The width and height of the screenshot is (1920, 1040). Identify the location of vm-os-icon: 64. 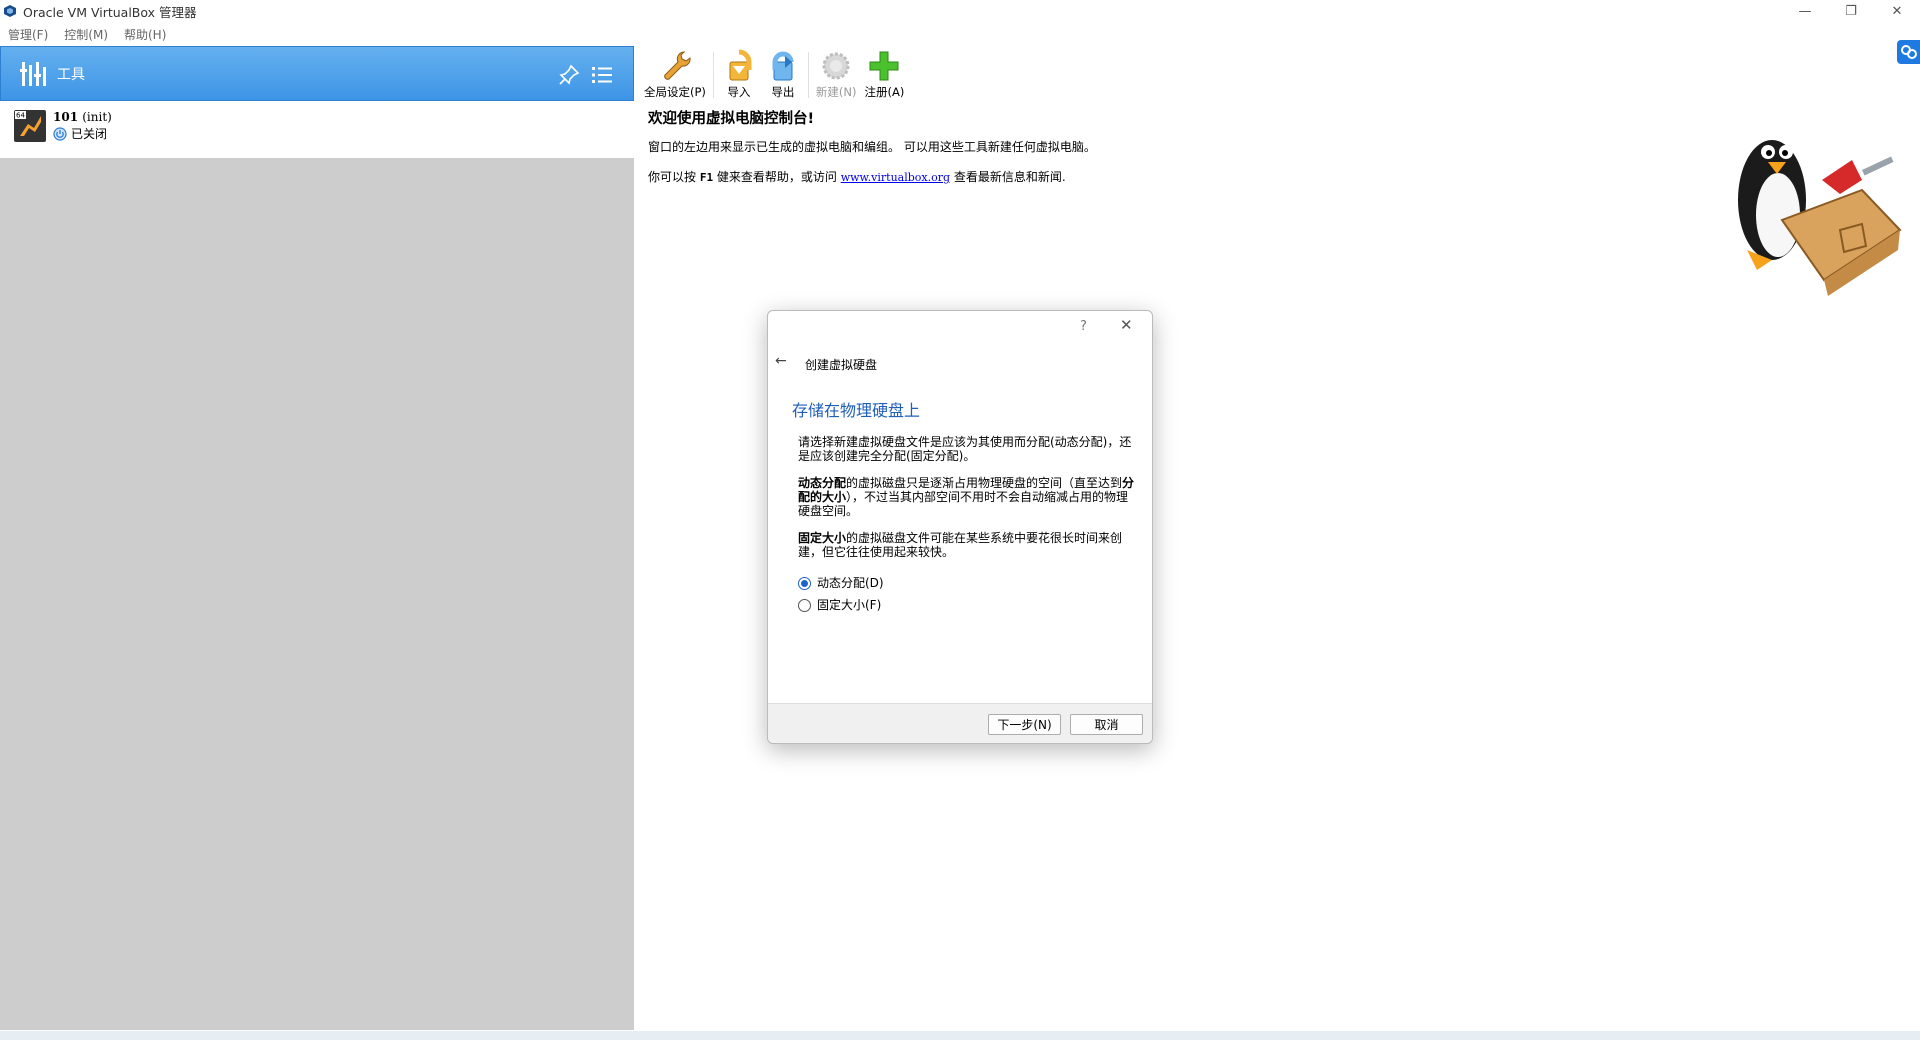
(30, 126).